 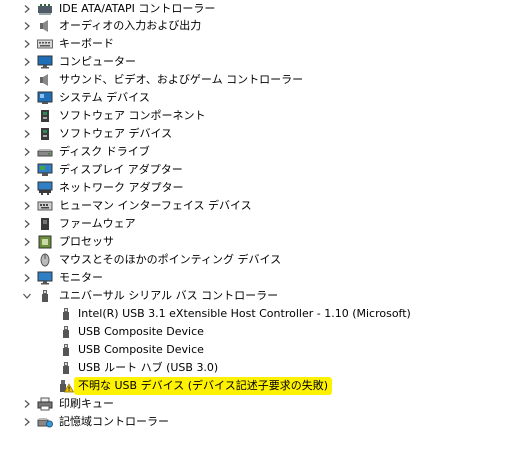 What do you see at coordinates (45, 9) in the screenshot?
I see `ide-controller-icon` at bounding box center [45, 9].